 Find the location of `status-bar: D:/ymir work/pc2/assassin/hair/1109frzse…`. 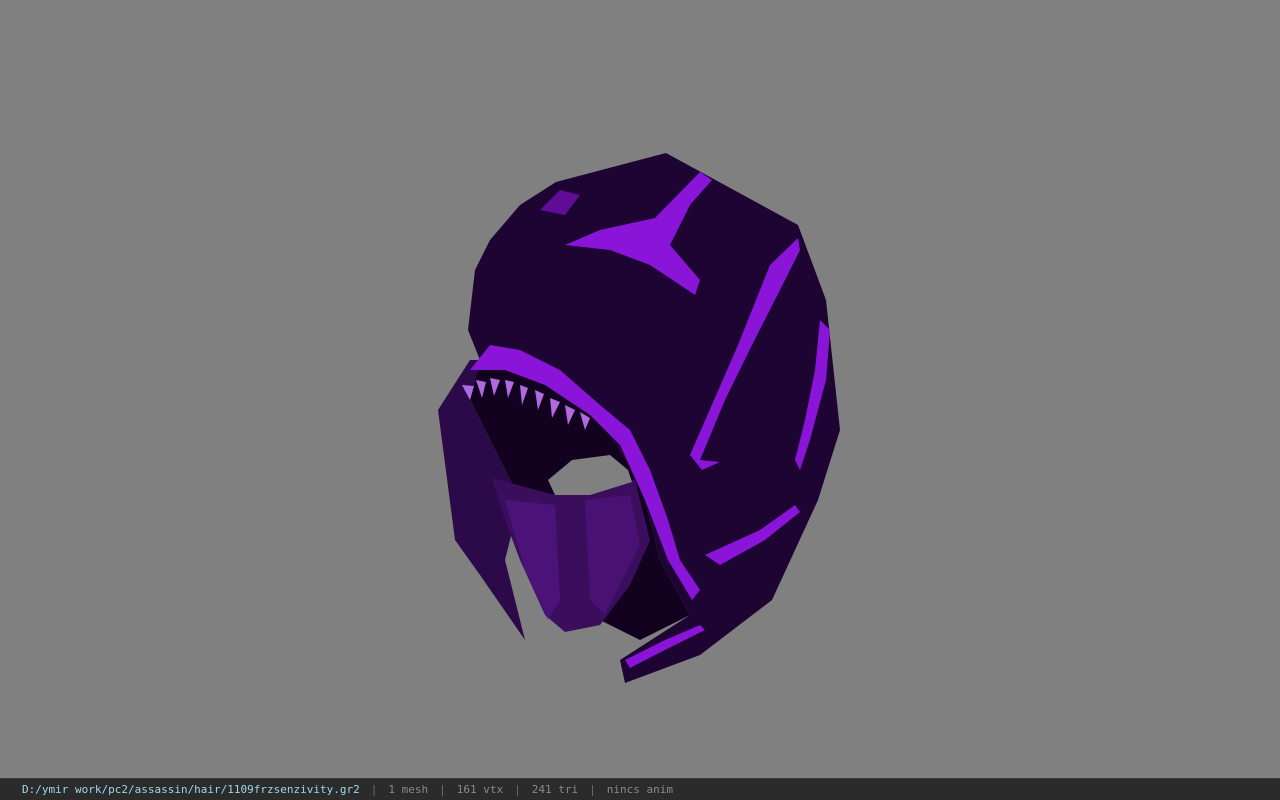

status-bar: D:/ymir work/pc2/assassin/hair/1109frzse… is located at coordinates (640, 789).